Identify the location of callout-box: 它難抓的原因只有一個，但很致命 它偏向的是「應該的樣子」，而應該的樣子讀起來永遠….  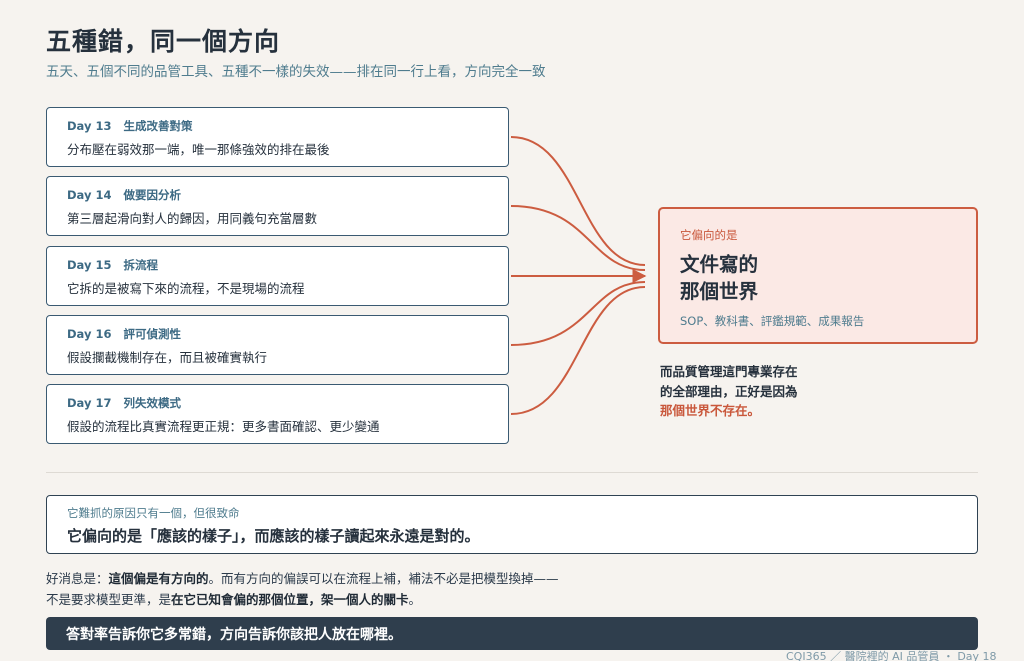
(512, 524).